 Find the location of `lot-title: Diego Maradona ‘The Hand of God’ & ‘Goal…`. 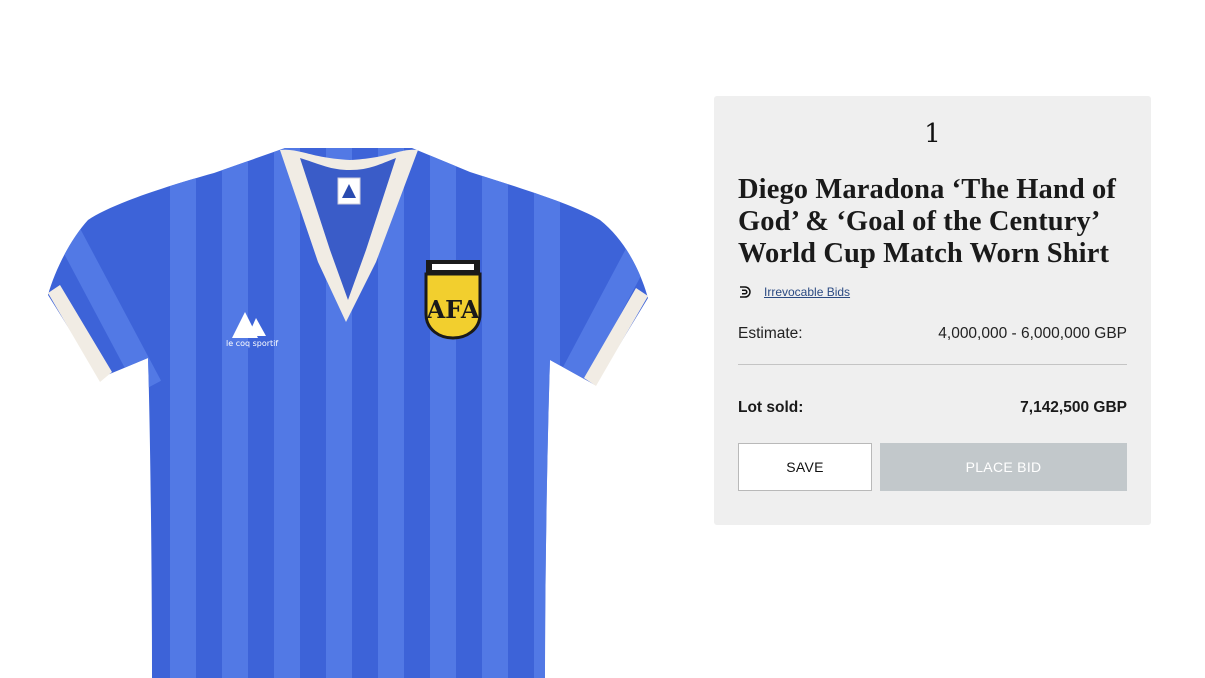

lot-title: Diego Maradona ‘The Hand of God’ & ‘Goal… is located at coordinates (927, 221).